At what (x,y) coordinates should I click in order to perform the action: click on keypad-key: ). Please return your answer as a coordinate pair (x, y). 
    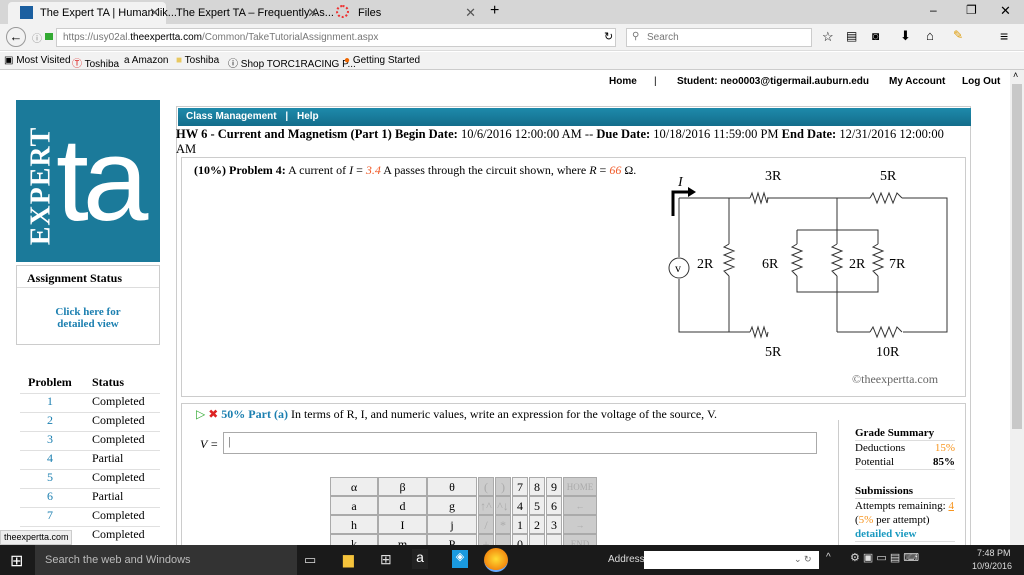
    Looking at the image, I should click on (503, 486).